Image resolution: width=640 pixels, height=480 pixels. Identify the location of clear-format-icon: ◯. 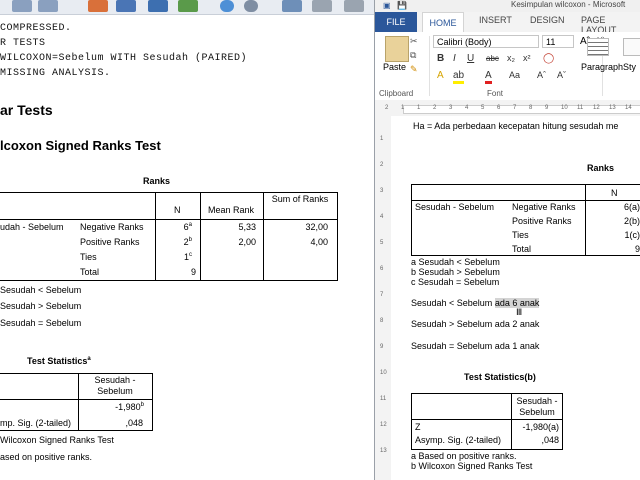
(548, 58).